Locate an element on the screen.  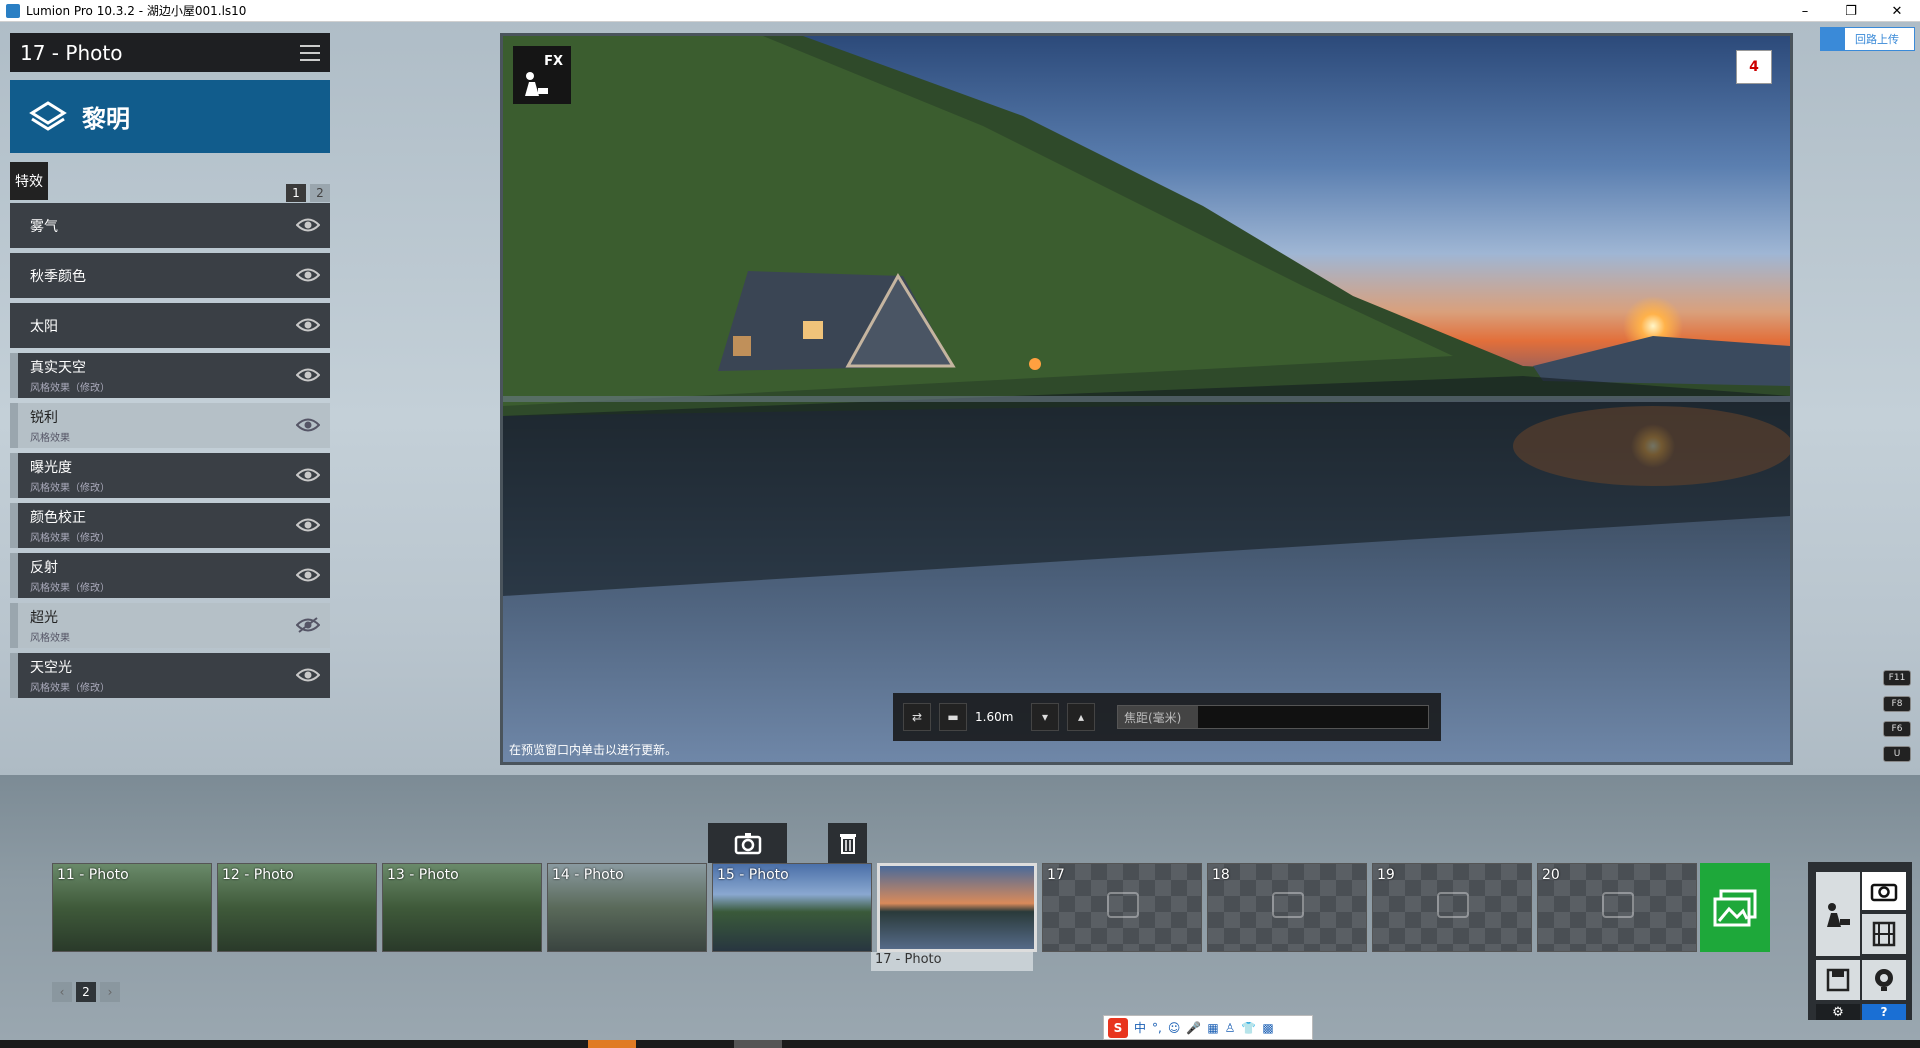
punctuation-icon: °, is located at coordinates (1157, 1028).